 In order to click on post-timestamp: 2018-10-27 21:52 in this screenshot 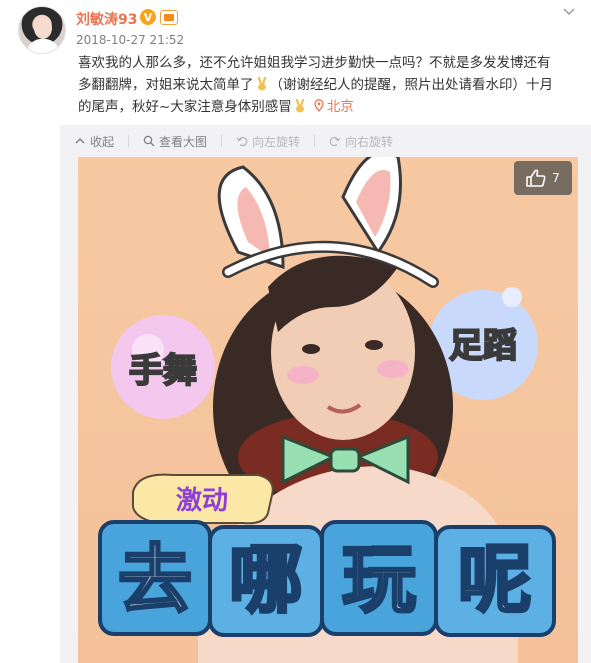, I will do `click(130, 40)`.